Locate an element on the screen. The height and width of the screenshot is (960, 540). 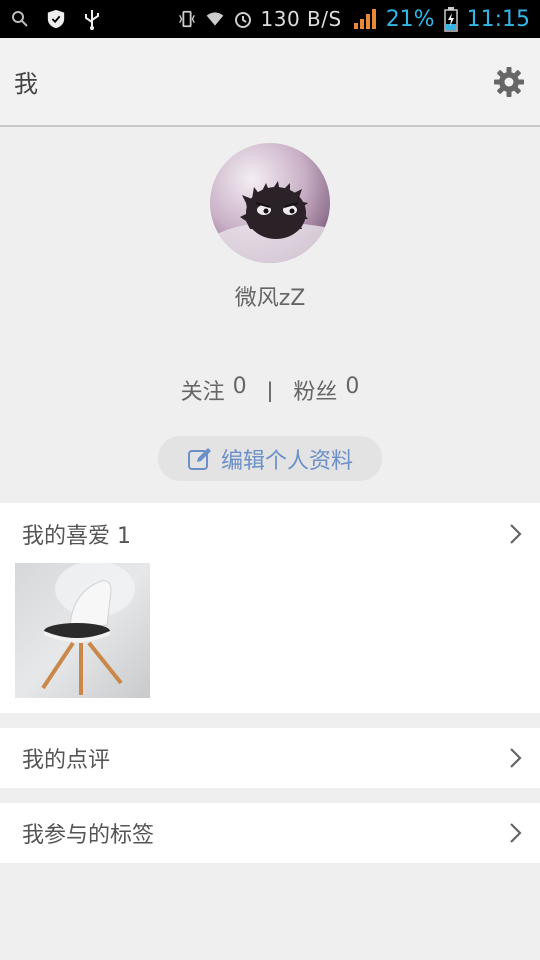
following-label: 关注 is located at coordinates (202, 392).